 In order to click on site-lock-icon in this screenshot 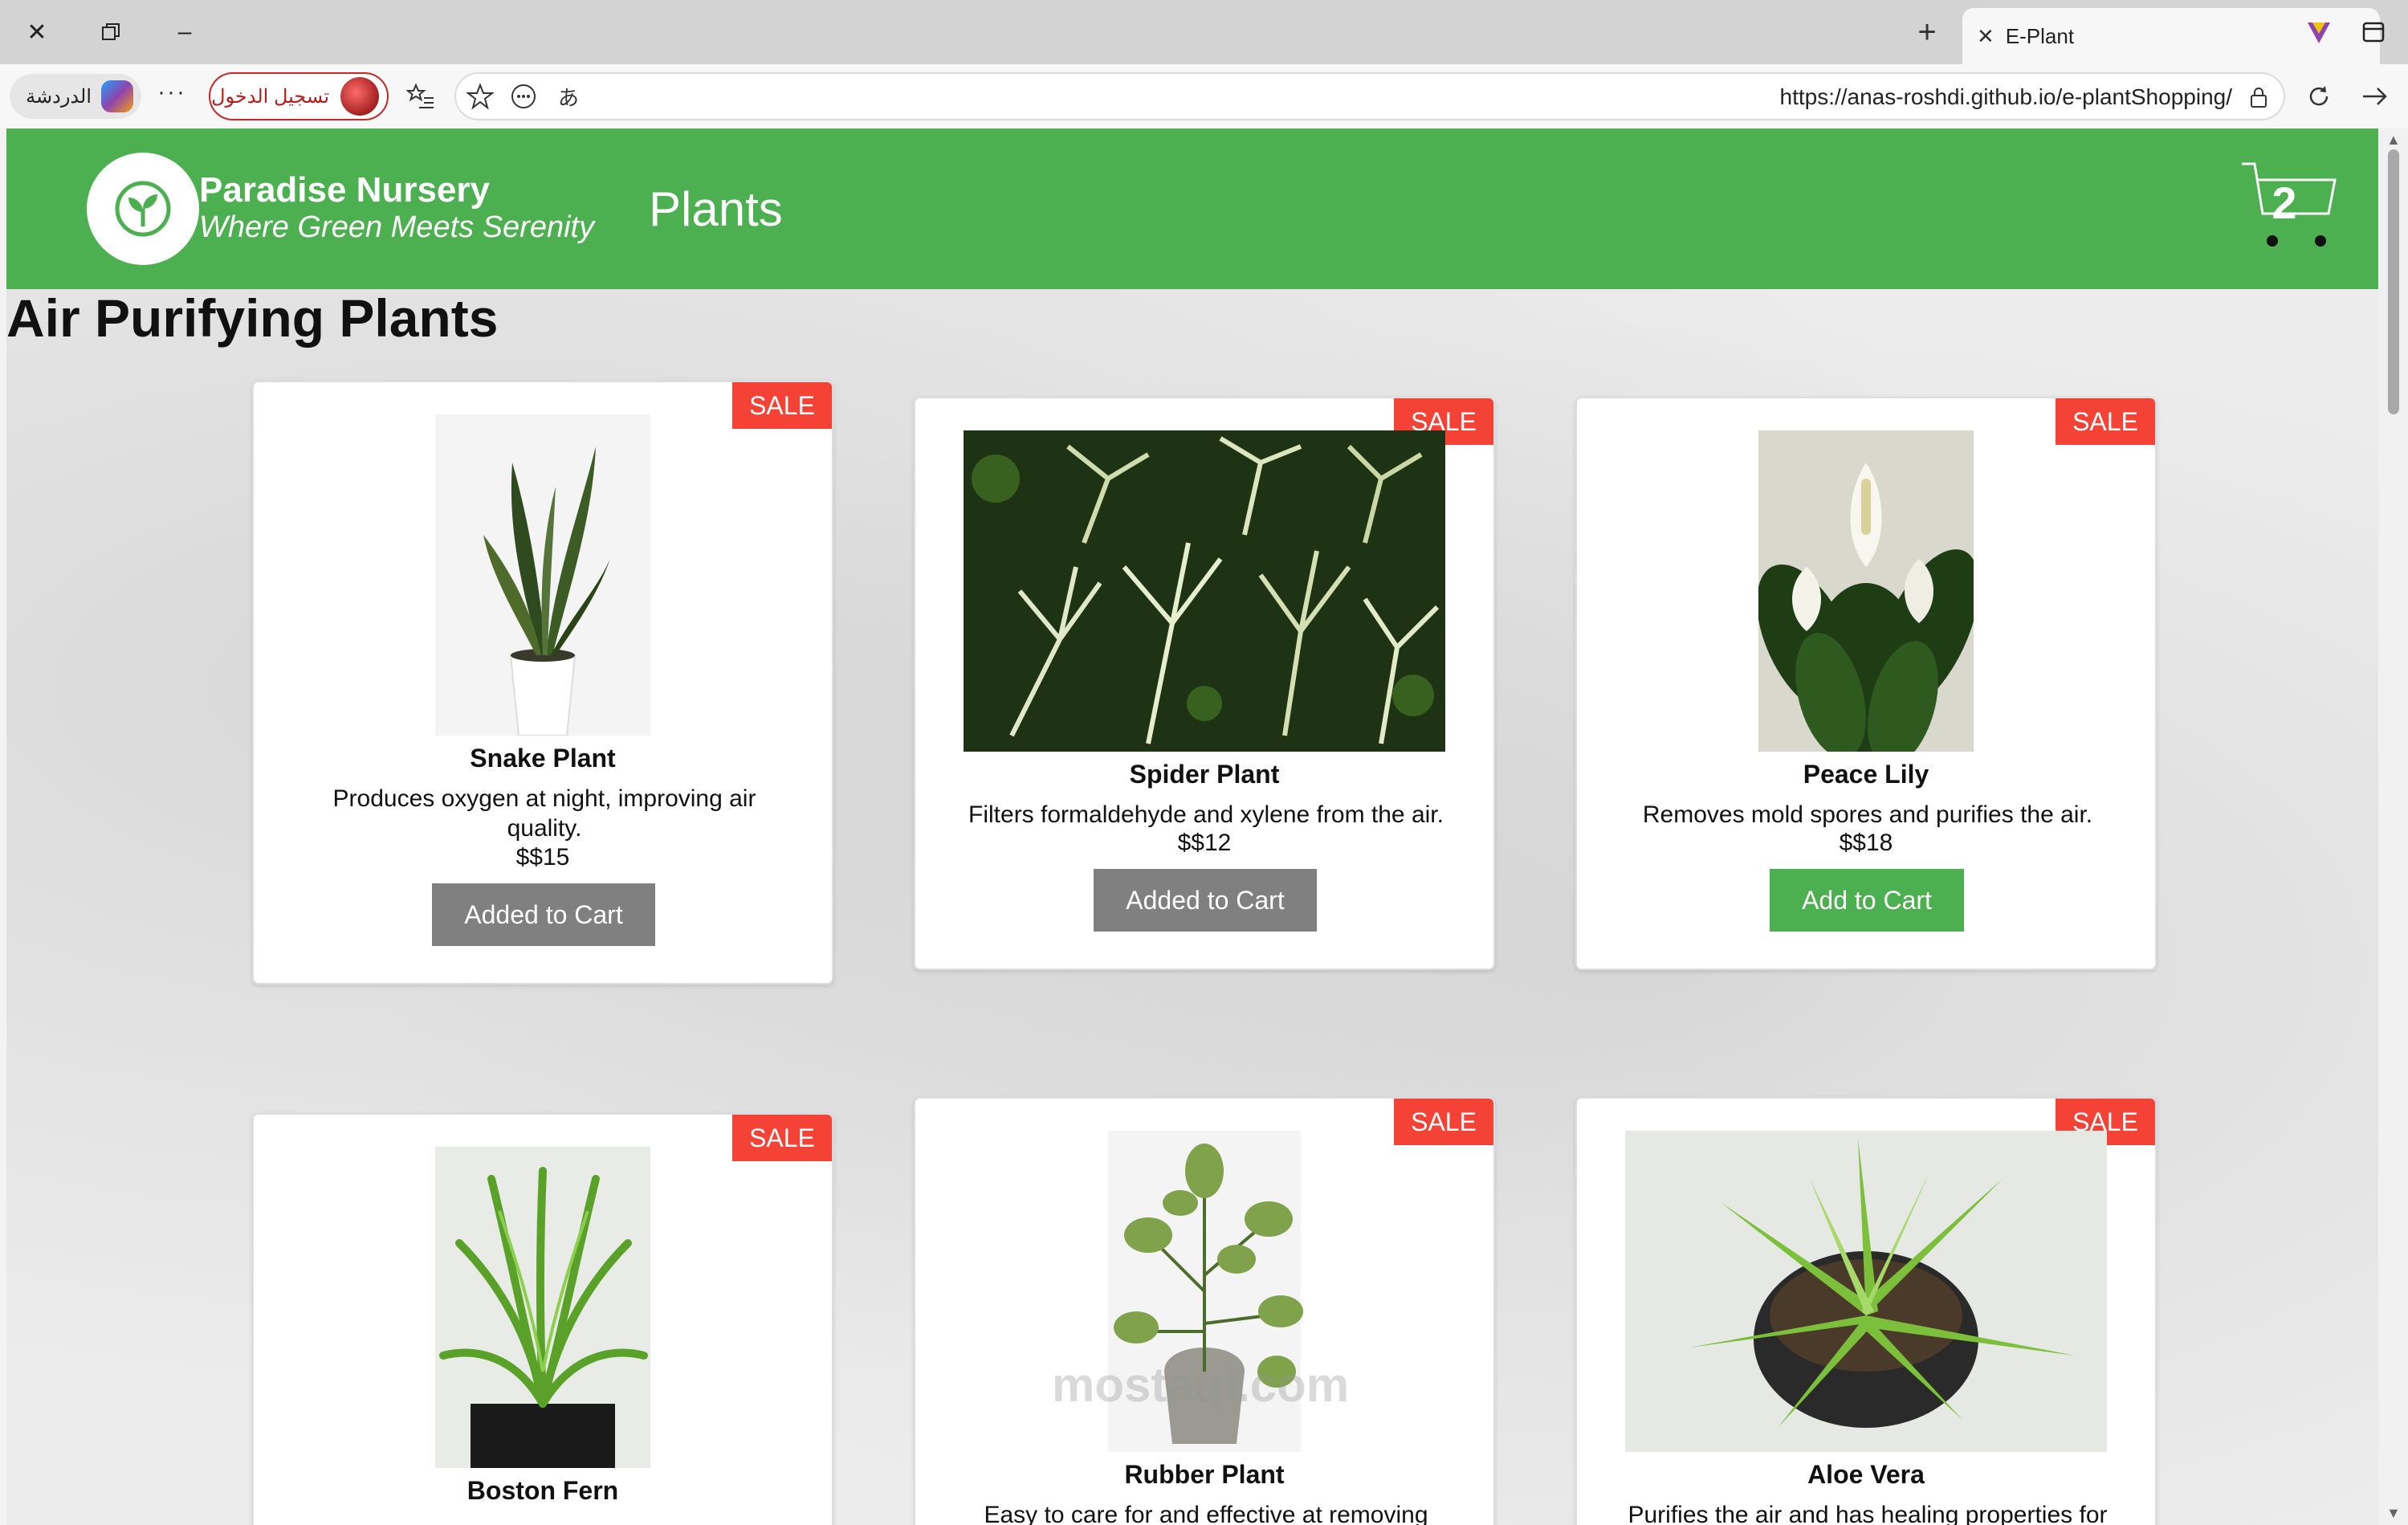, I will do `click(2259, 99)`.